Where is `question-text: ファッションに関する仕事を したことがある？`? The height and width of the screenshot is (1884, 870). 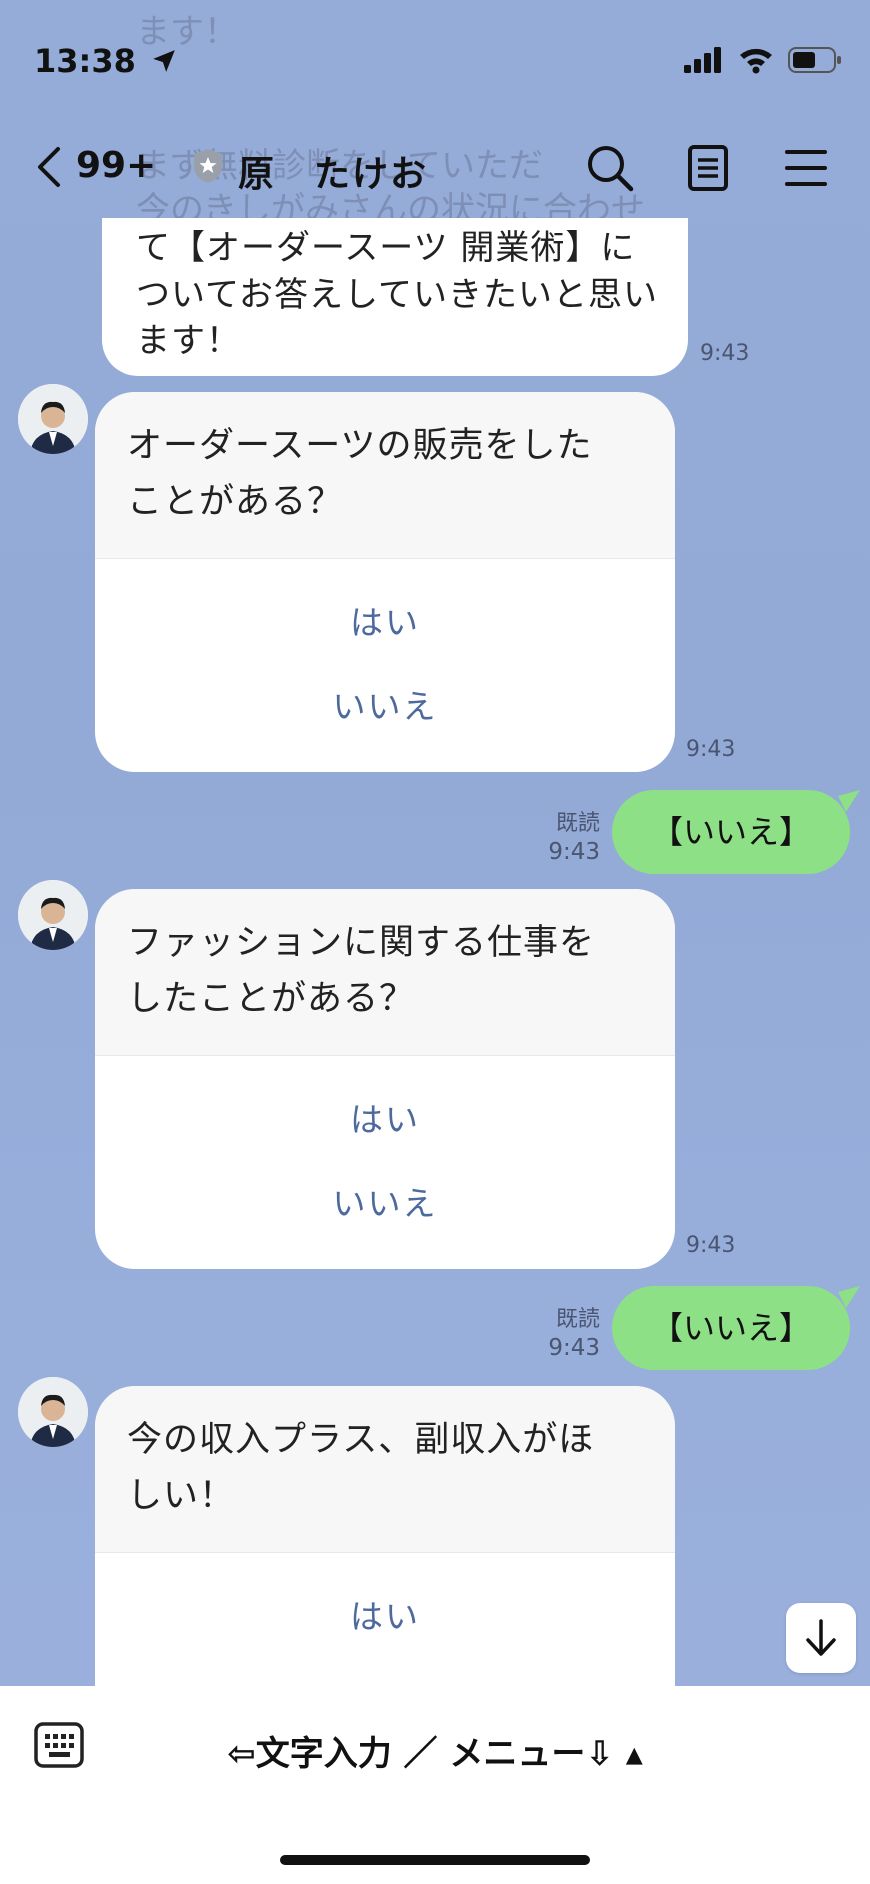 question-text: ファッションに関する仕事を したことがある？ is located at coordinates (385, 972).